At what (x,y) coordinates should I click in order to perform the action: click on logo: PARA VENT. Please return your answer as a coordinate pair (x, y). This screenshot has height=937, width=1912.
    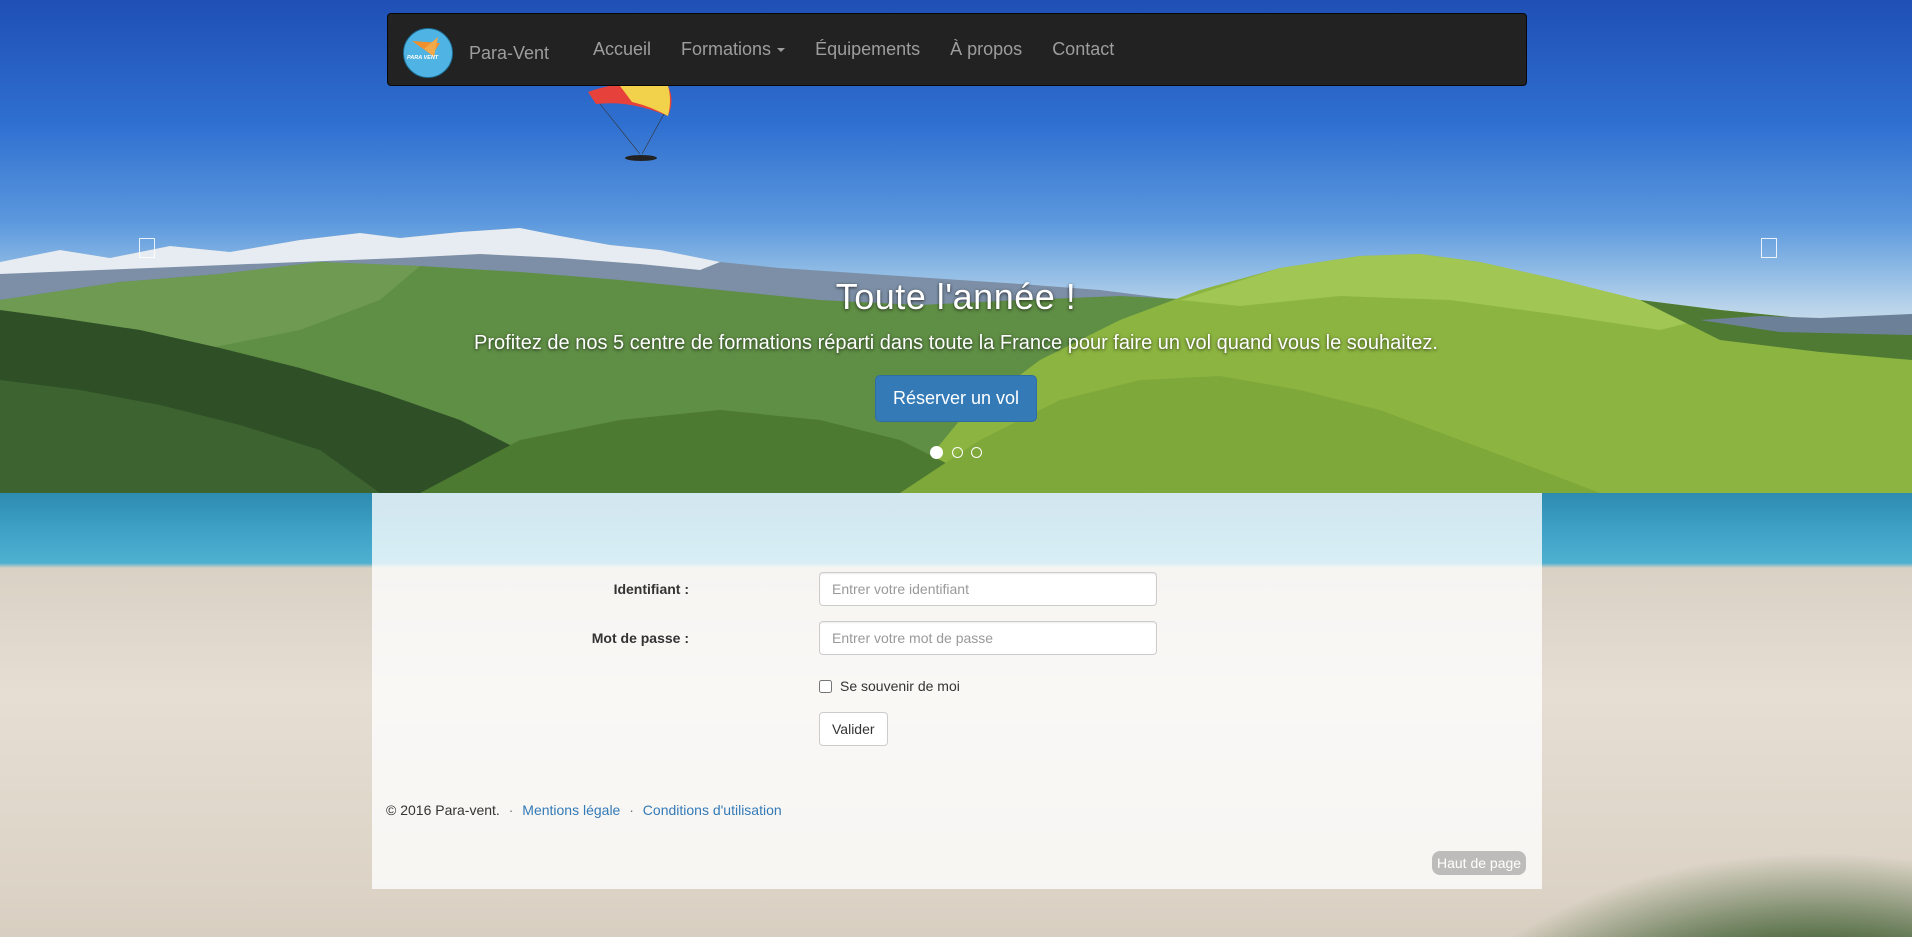
    Looking at the image, I should click on (428, 53).